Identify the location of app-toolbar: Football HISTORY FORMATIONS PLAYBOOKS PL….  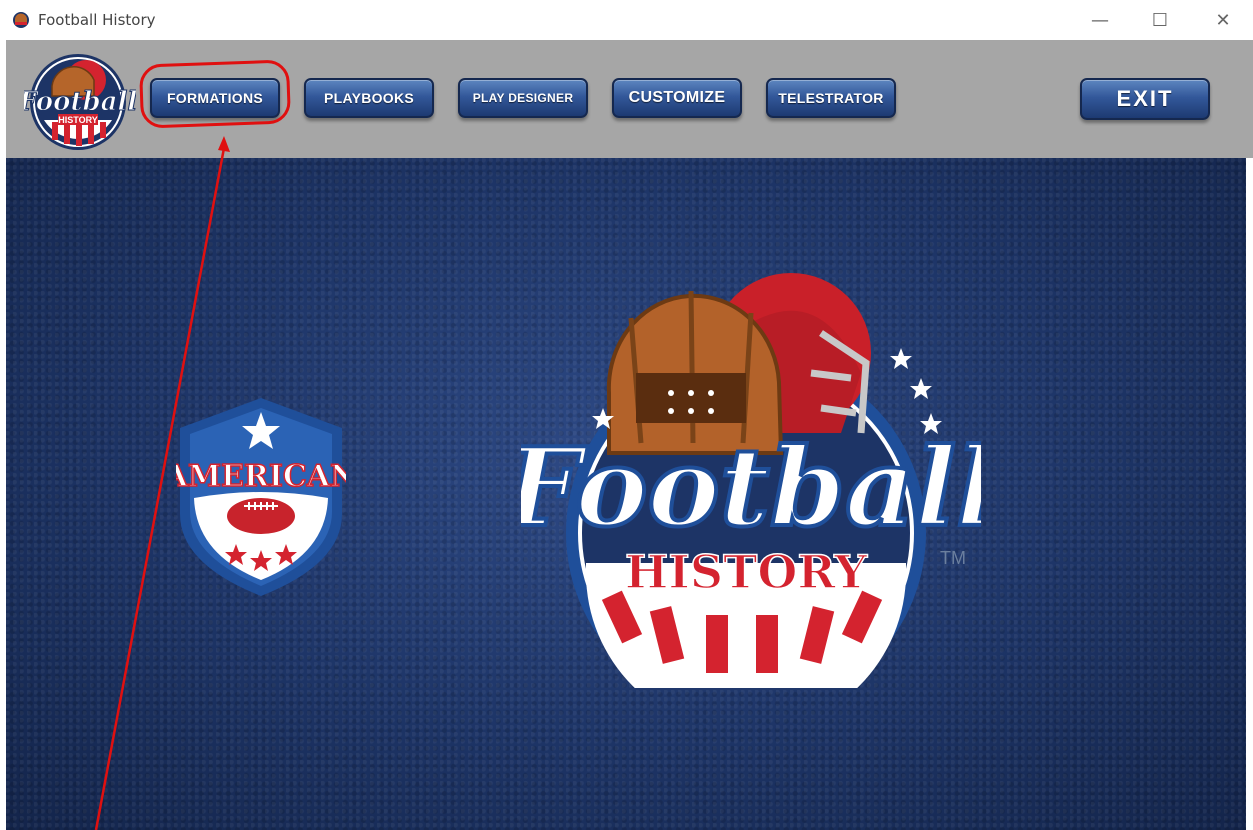
(629, 99).